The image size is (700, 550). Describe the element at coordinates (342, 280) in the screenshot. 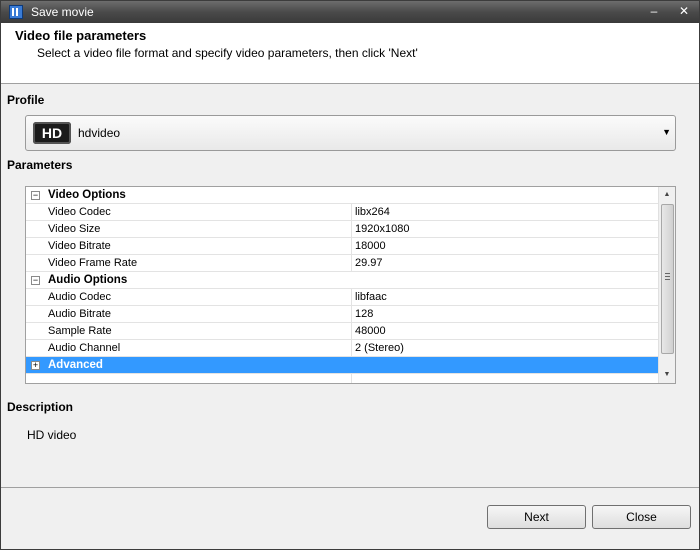

I see `category-row: − Audio Options` at that location.